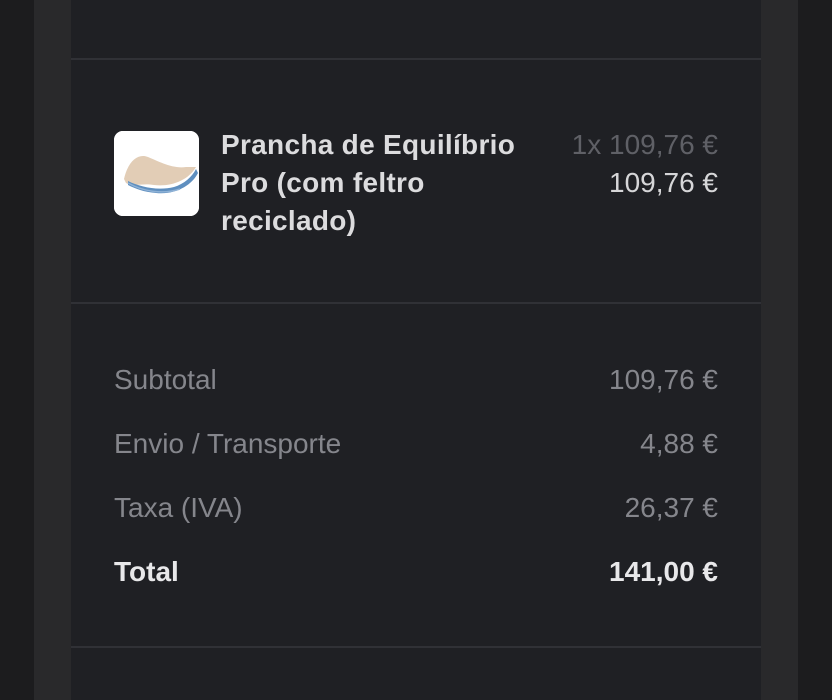 The image size is (832, 700). I want to click on total-value: 141,00 €, so click(663, 571).